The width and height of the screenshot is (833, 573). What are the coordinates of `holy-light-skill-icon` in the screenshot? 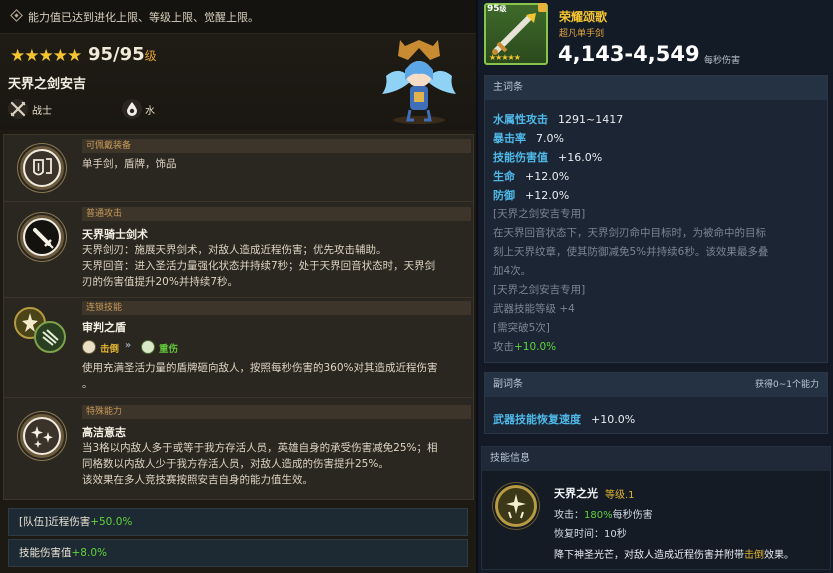 It's located at (516, 506).